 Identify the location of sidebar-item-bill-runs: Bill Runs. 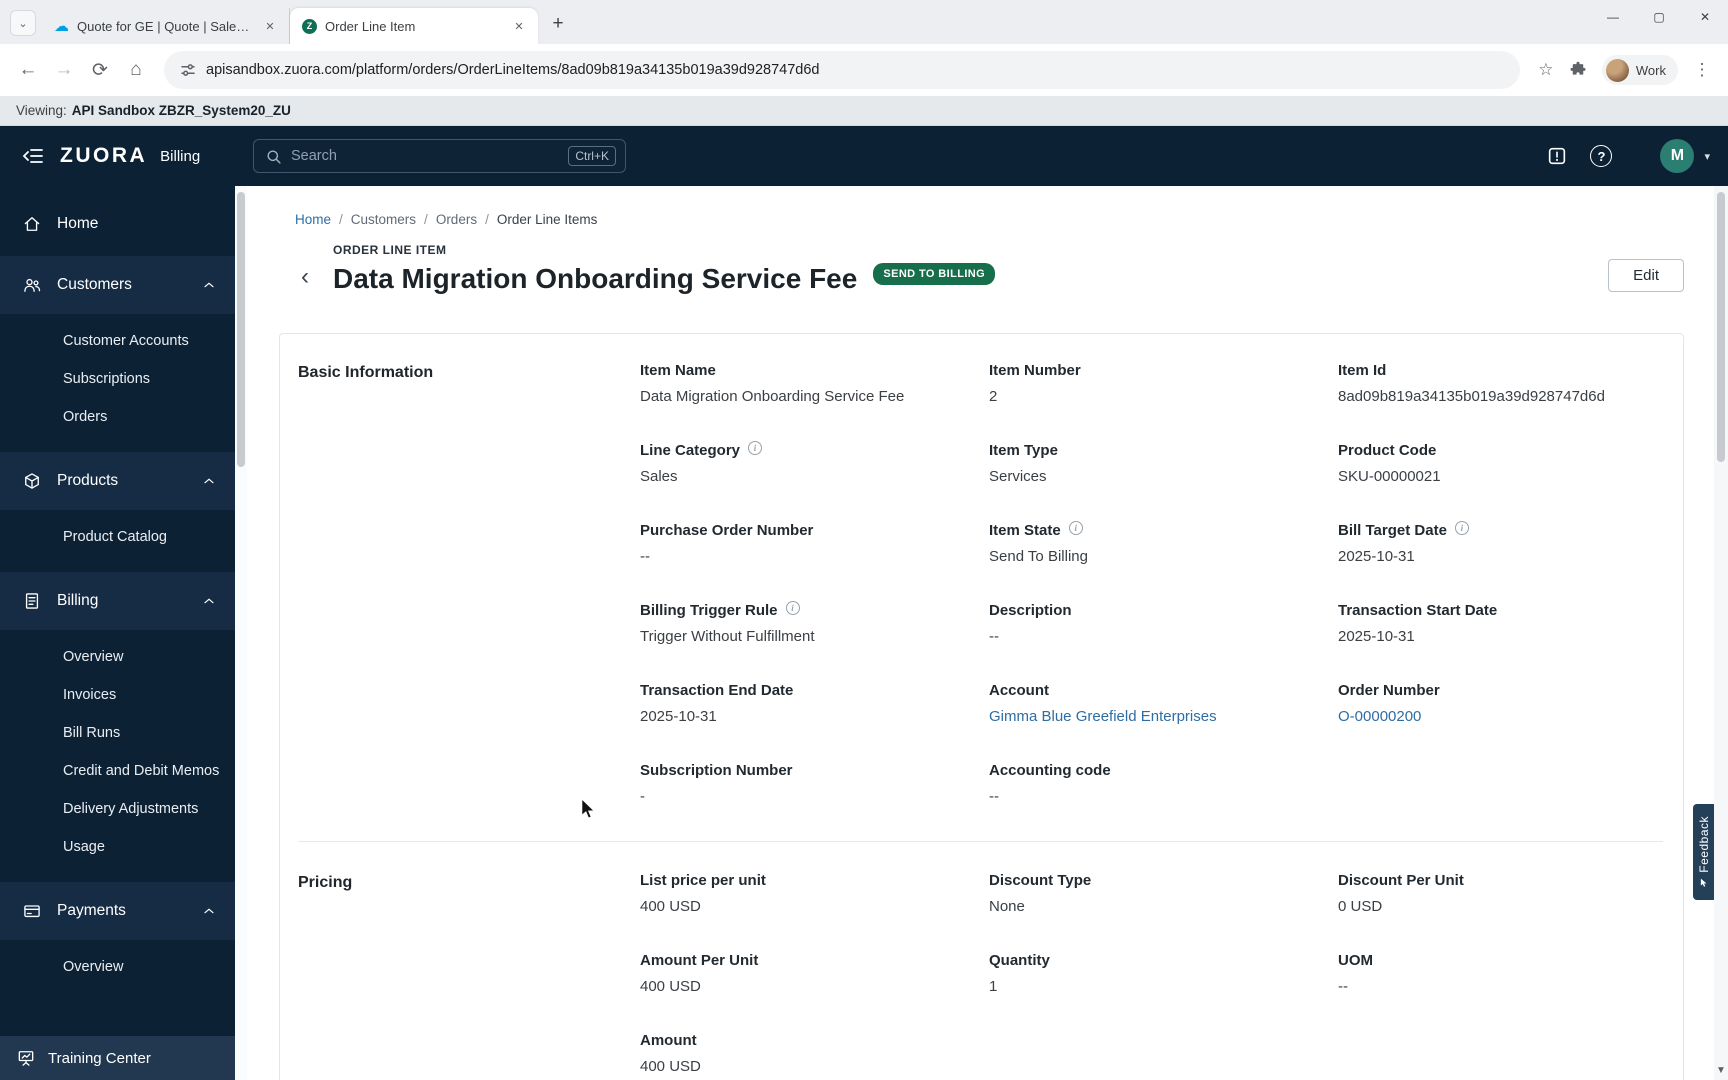
(117, 733).